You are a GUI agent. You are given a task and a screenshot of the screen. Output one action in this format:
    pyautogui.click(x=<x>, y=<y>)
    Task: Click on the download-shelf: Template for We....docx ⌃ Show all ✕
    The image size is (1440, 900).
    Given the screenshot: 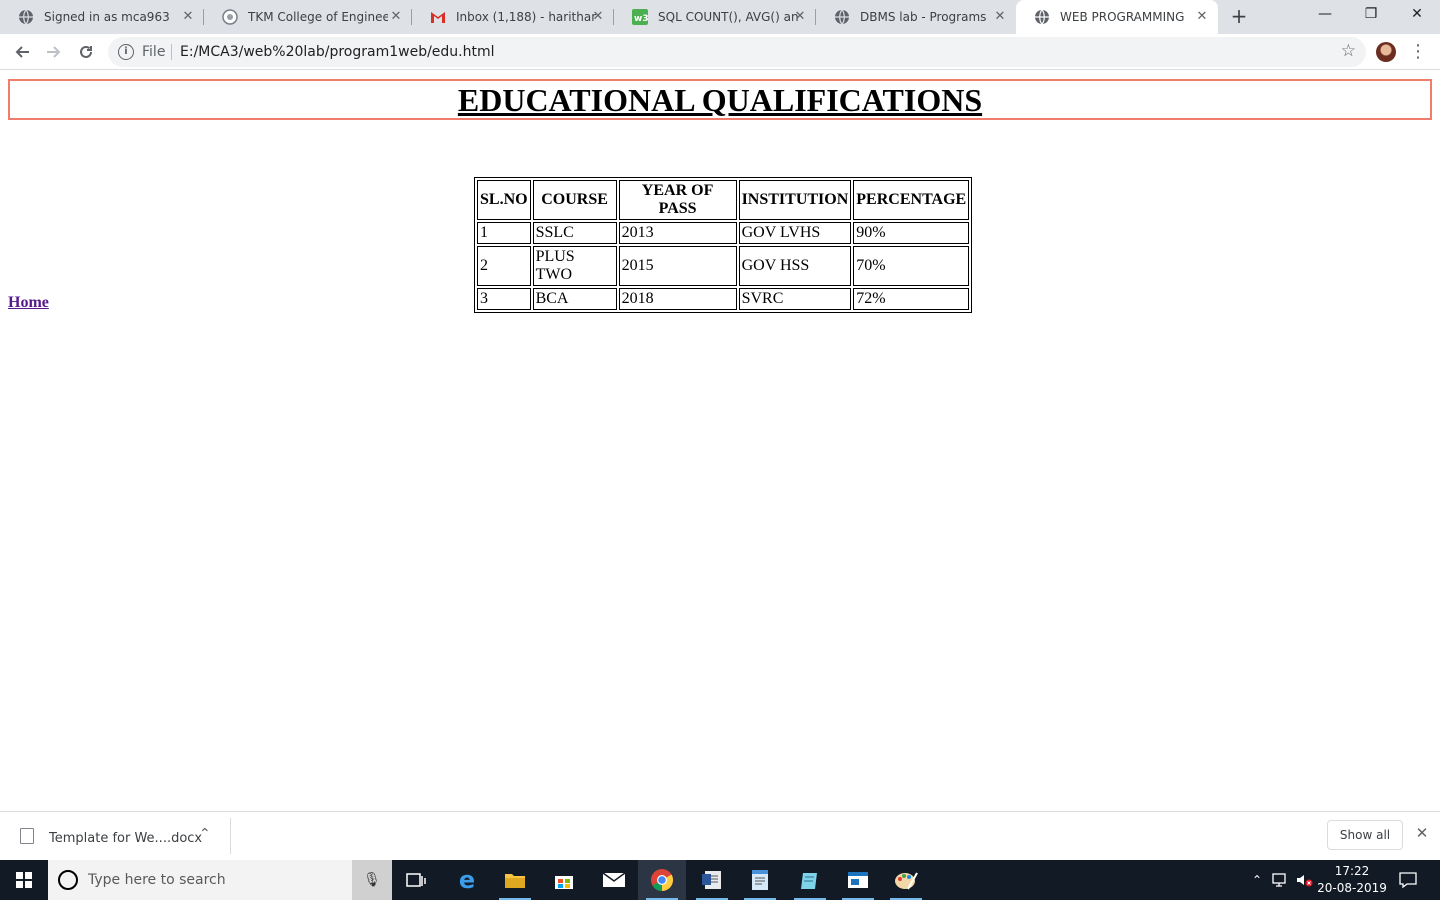 What is the action you would take?
    pyautogui.click(x=720, y=835)
    